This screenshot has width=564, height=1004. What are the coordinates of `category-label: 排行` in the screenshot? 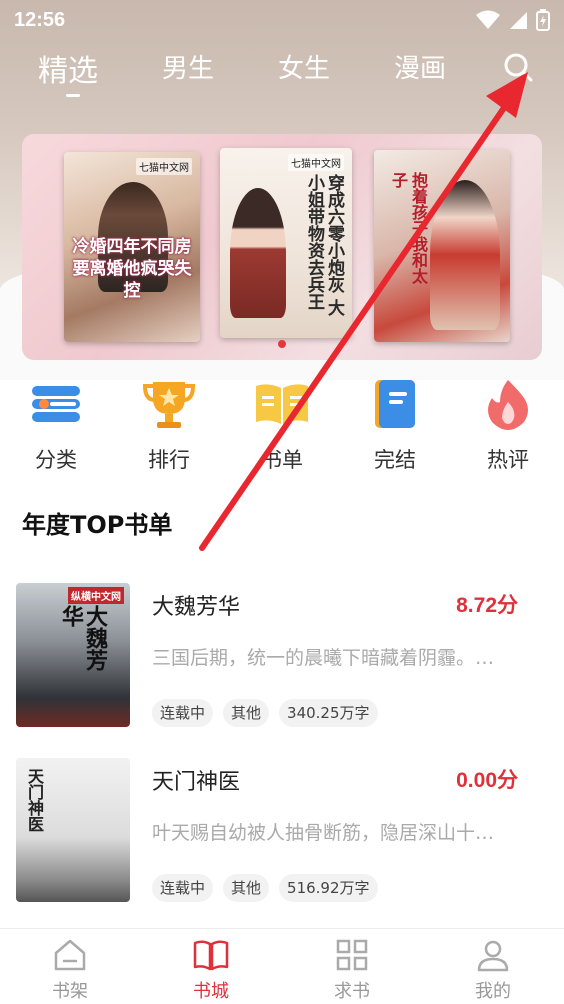 It's located at (169, 460).